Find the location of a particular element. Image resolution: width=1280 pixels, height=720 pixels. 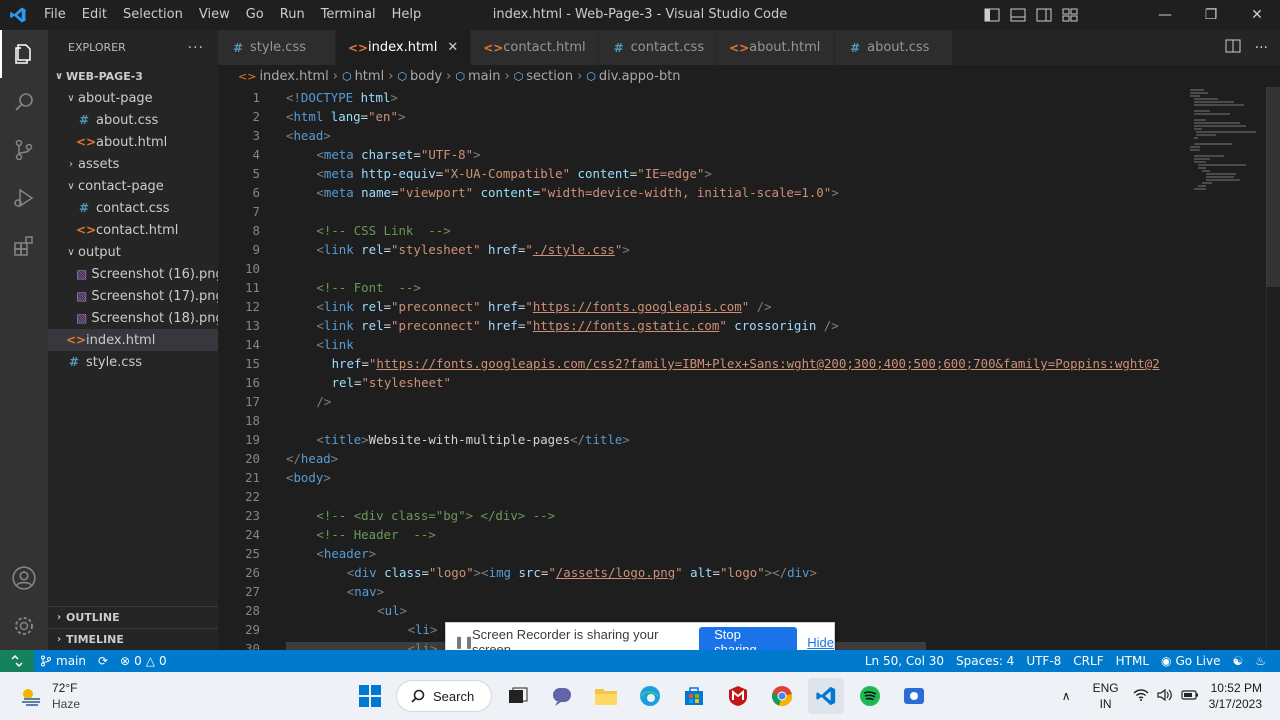

menu-selection: Selection is located at coordinates (153, 15).